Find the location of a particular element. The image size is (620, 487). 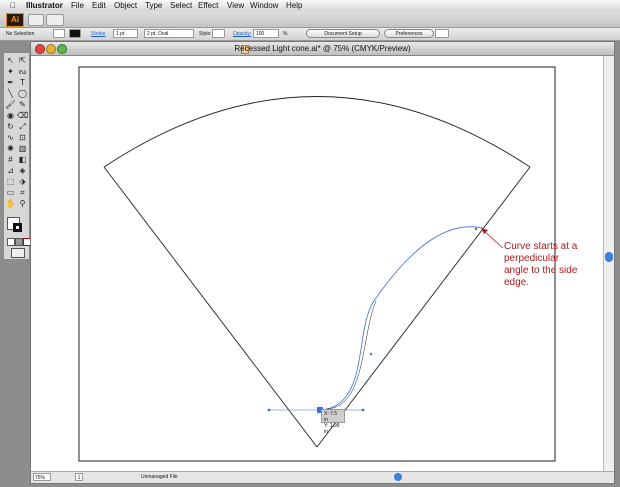

type-tool-icon: T is located at coordinates (22, 83).